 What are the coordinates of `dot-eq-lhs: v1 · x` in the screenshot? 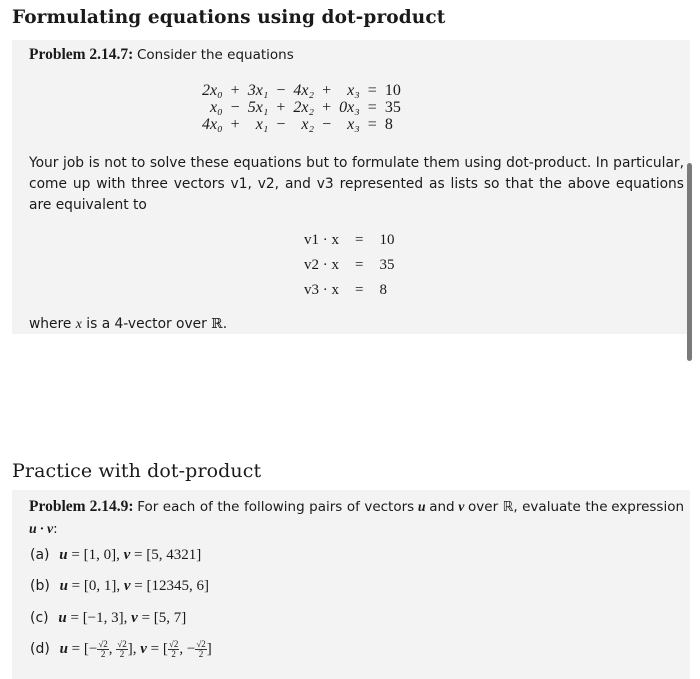 It's located at (321, 240).